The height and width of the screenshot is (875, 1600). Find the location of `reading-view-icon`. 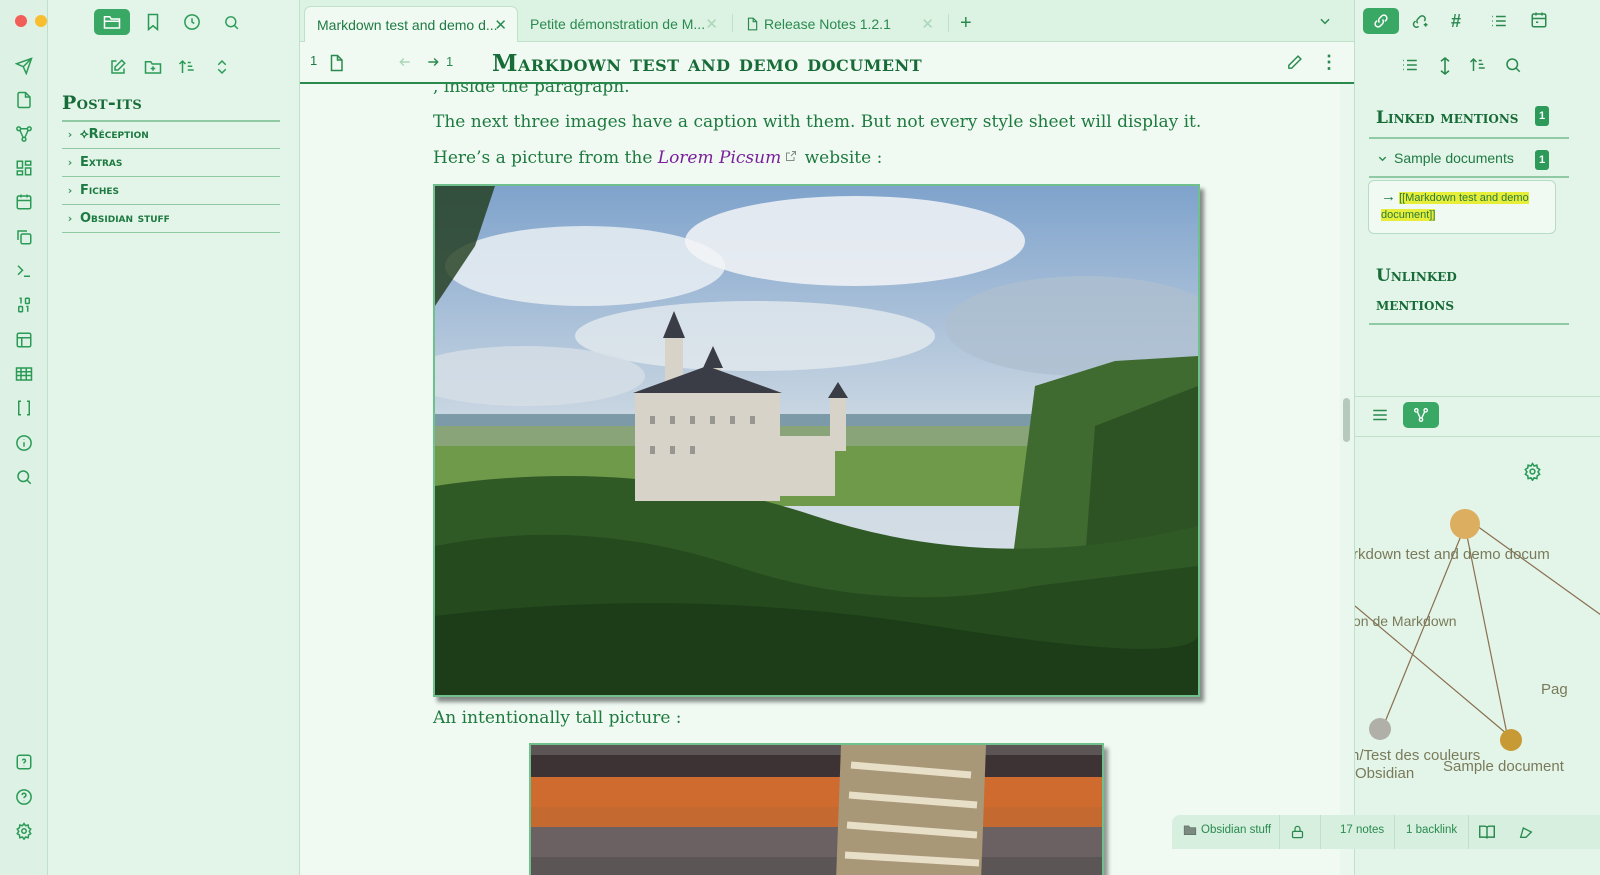

reading-view-icon is located at coordinates (1487, 832).